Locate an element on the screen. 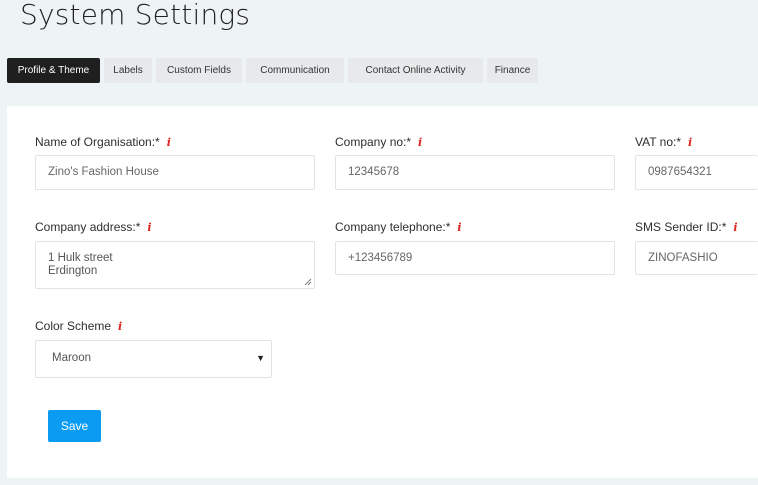  tab-finance: Finance is located at coordinates (512, 70).